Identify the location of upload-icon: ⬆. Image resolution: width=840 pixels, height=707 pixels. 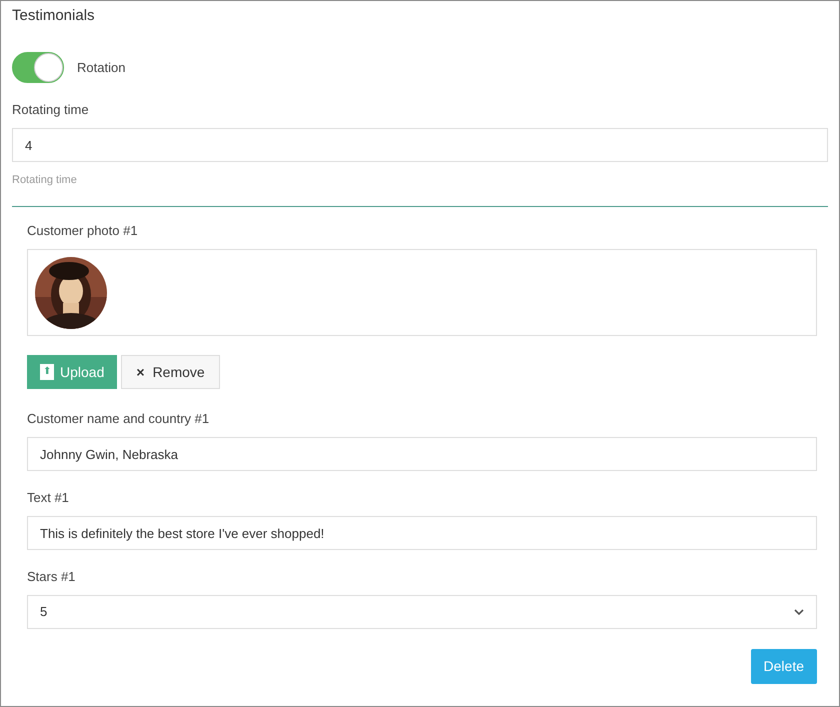
(47, 372).